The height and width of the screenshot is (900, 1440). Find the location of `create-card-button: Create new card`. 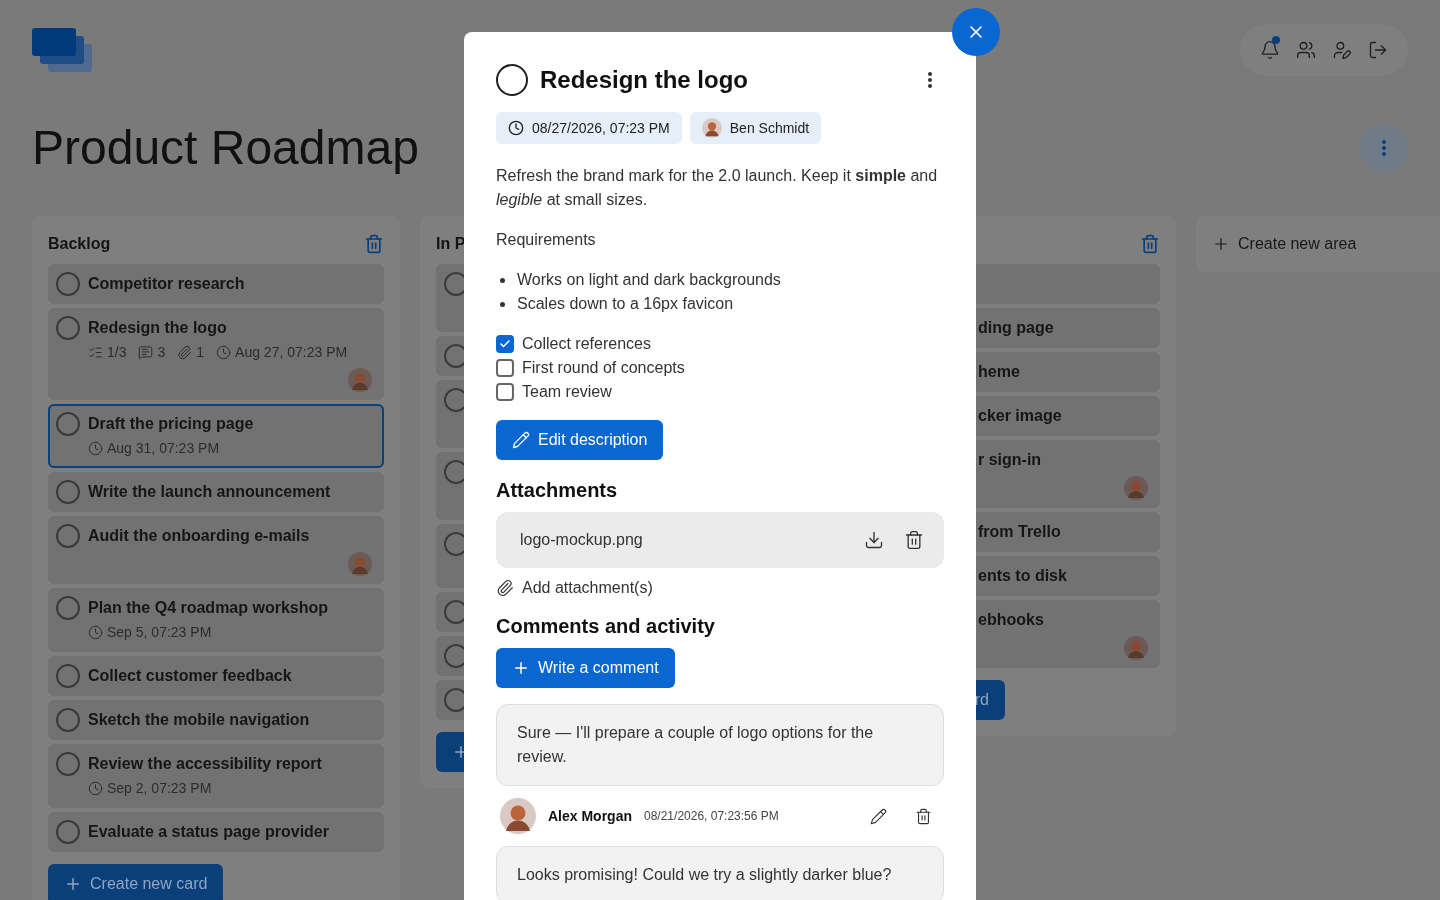

create-card-button: Create new card is located at coordinates (136, 882).